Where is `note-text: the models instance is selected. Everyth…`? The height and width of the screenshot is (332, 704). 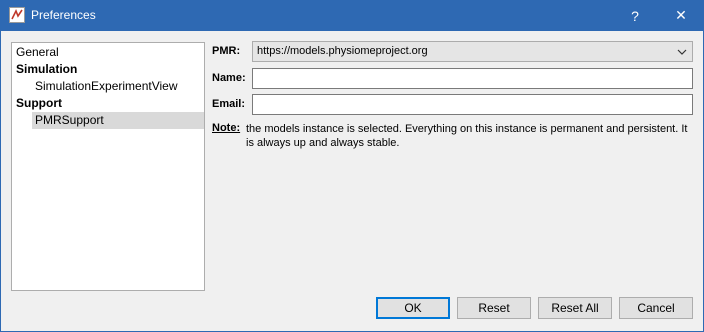 note-text: the models instance is selected. Everyth… is located at coordinates (467, 136).